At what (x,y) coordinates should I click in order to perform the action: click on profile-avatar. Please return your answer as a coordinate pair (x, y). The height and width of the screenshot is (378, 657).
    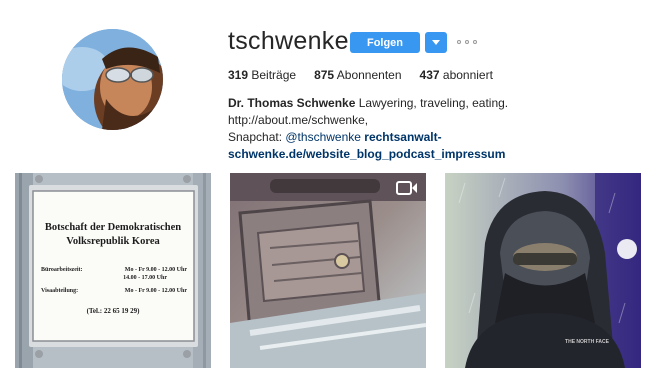
    Looking at the image, I should click on (112, 79).